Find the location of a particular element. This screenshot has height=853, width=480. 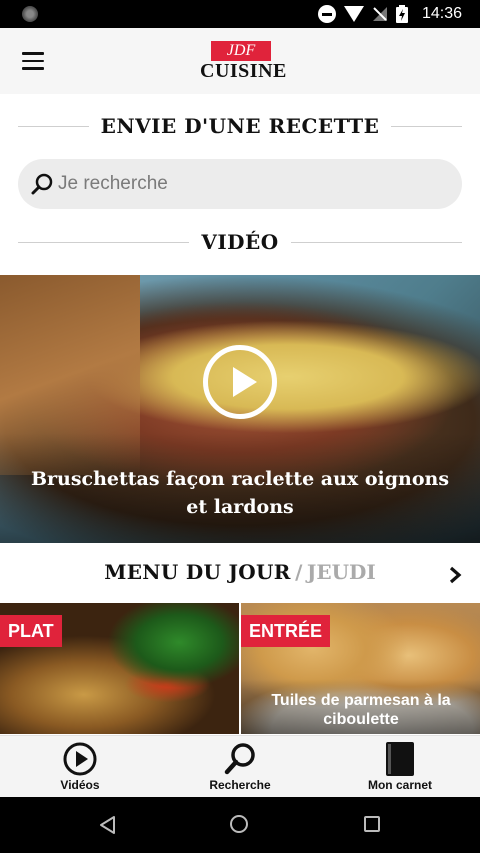

camera-dot-icon is located at coordinates (30, 14).